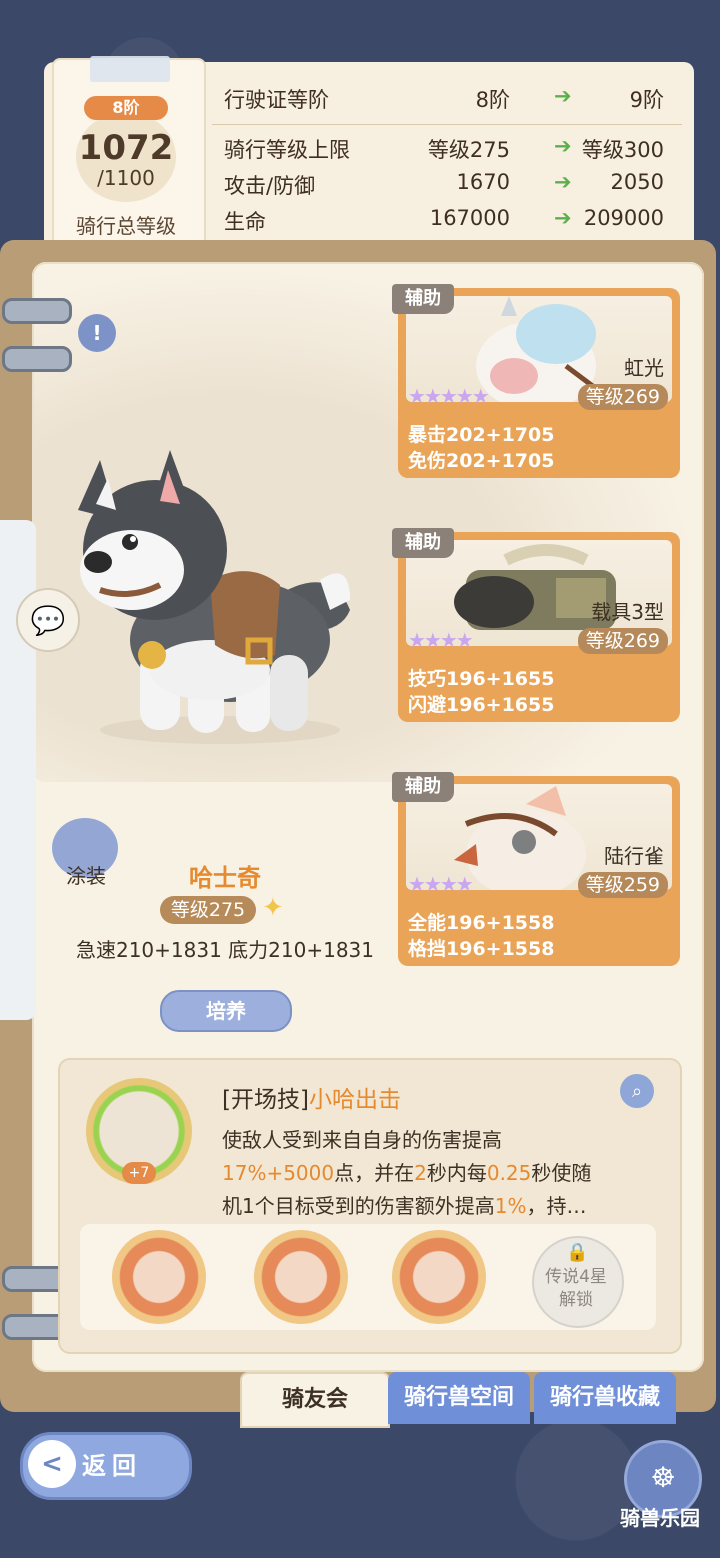  I want to click on lock-text-line: 解锁, so click(576, 1300).